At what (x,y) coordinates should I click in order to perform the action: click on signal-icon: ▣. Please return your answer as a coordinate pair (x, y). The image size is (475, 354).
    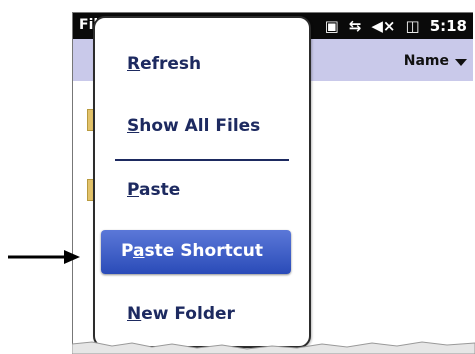
    Looking at the image, I should click on (331, 26).